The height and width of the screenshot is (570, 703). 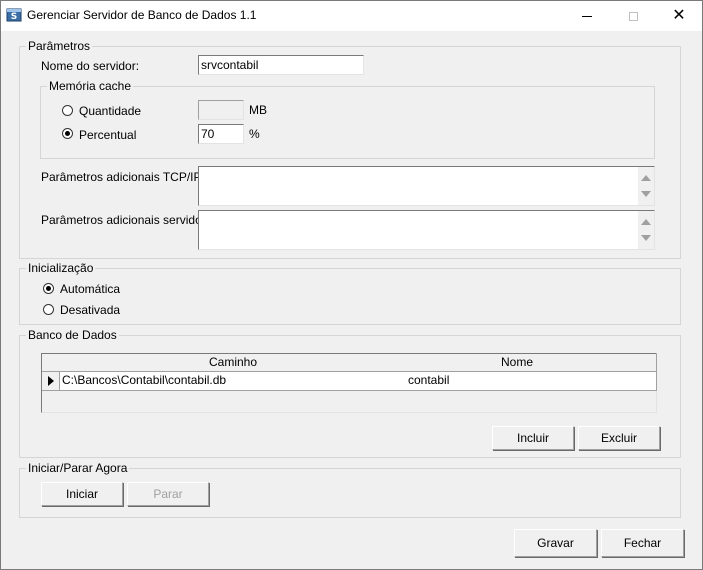 I want to click on servidor-scrollbar, so click(x=646, y=230).